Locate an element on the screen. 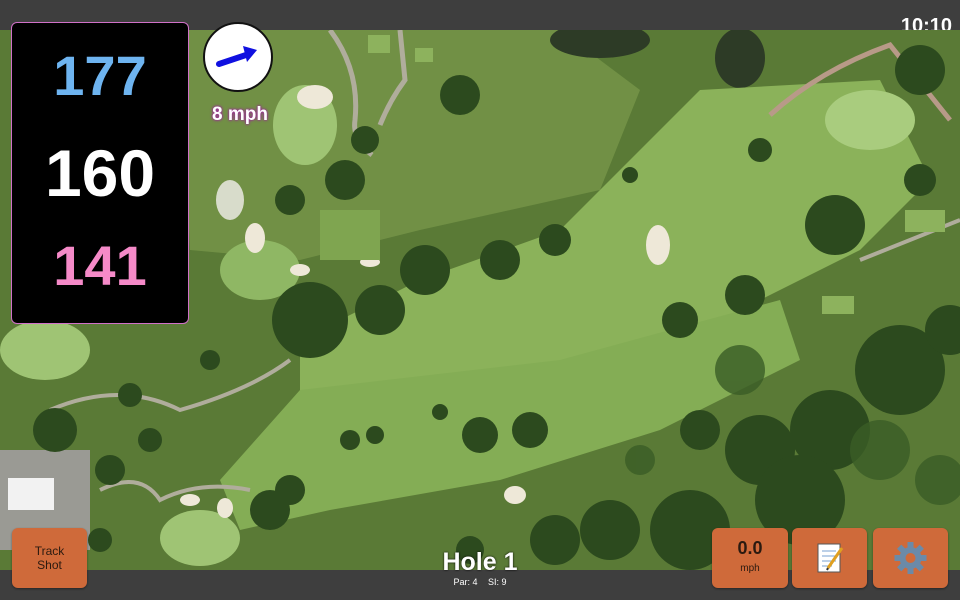 The image size is (960, 600). track-shot-button: Track Shot is located at coordinates (49, 558).